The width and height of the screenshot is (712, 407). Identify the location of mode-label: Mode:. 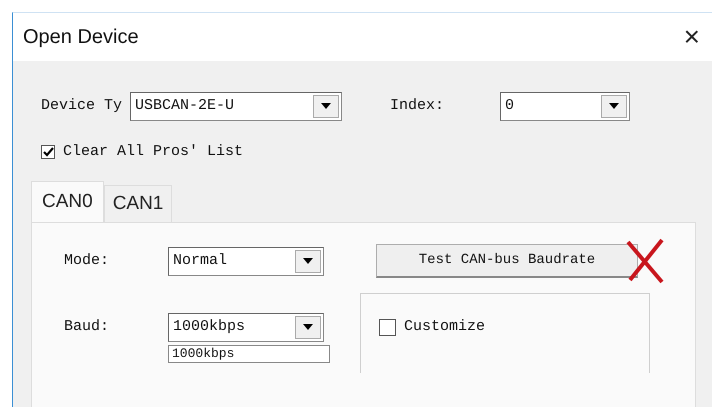
(87, 260).